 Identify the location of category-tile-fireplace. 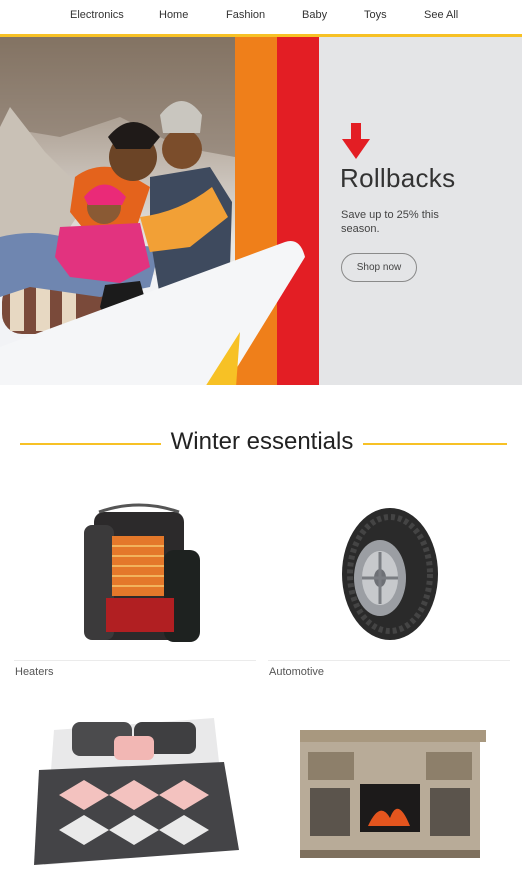
(390, 790).